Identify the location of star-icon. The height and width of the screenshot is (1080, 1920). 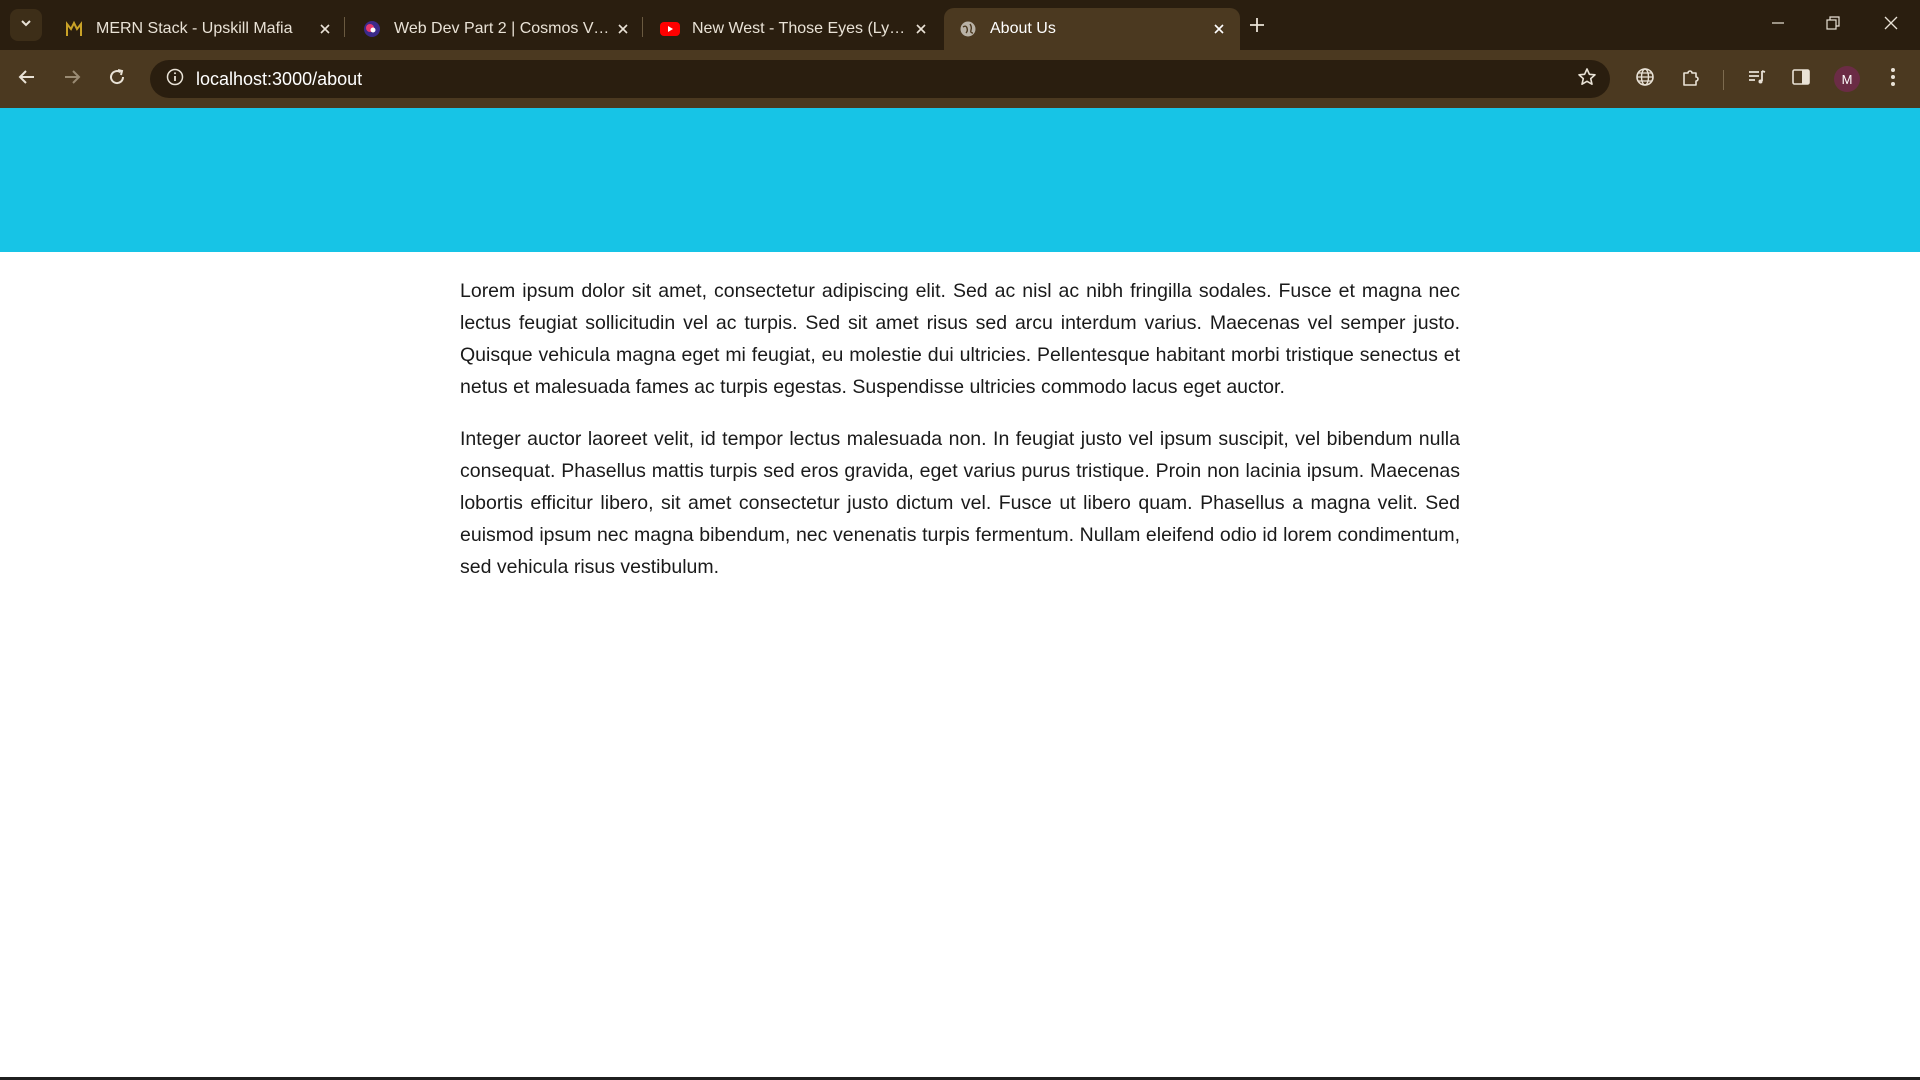
(1587, 79).